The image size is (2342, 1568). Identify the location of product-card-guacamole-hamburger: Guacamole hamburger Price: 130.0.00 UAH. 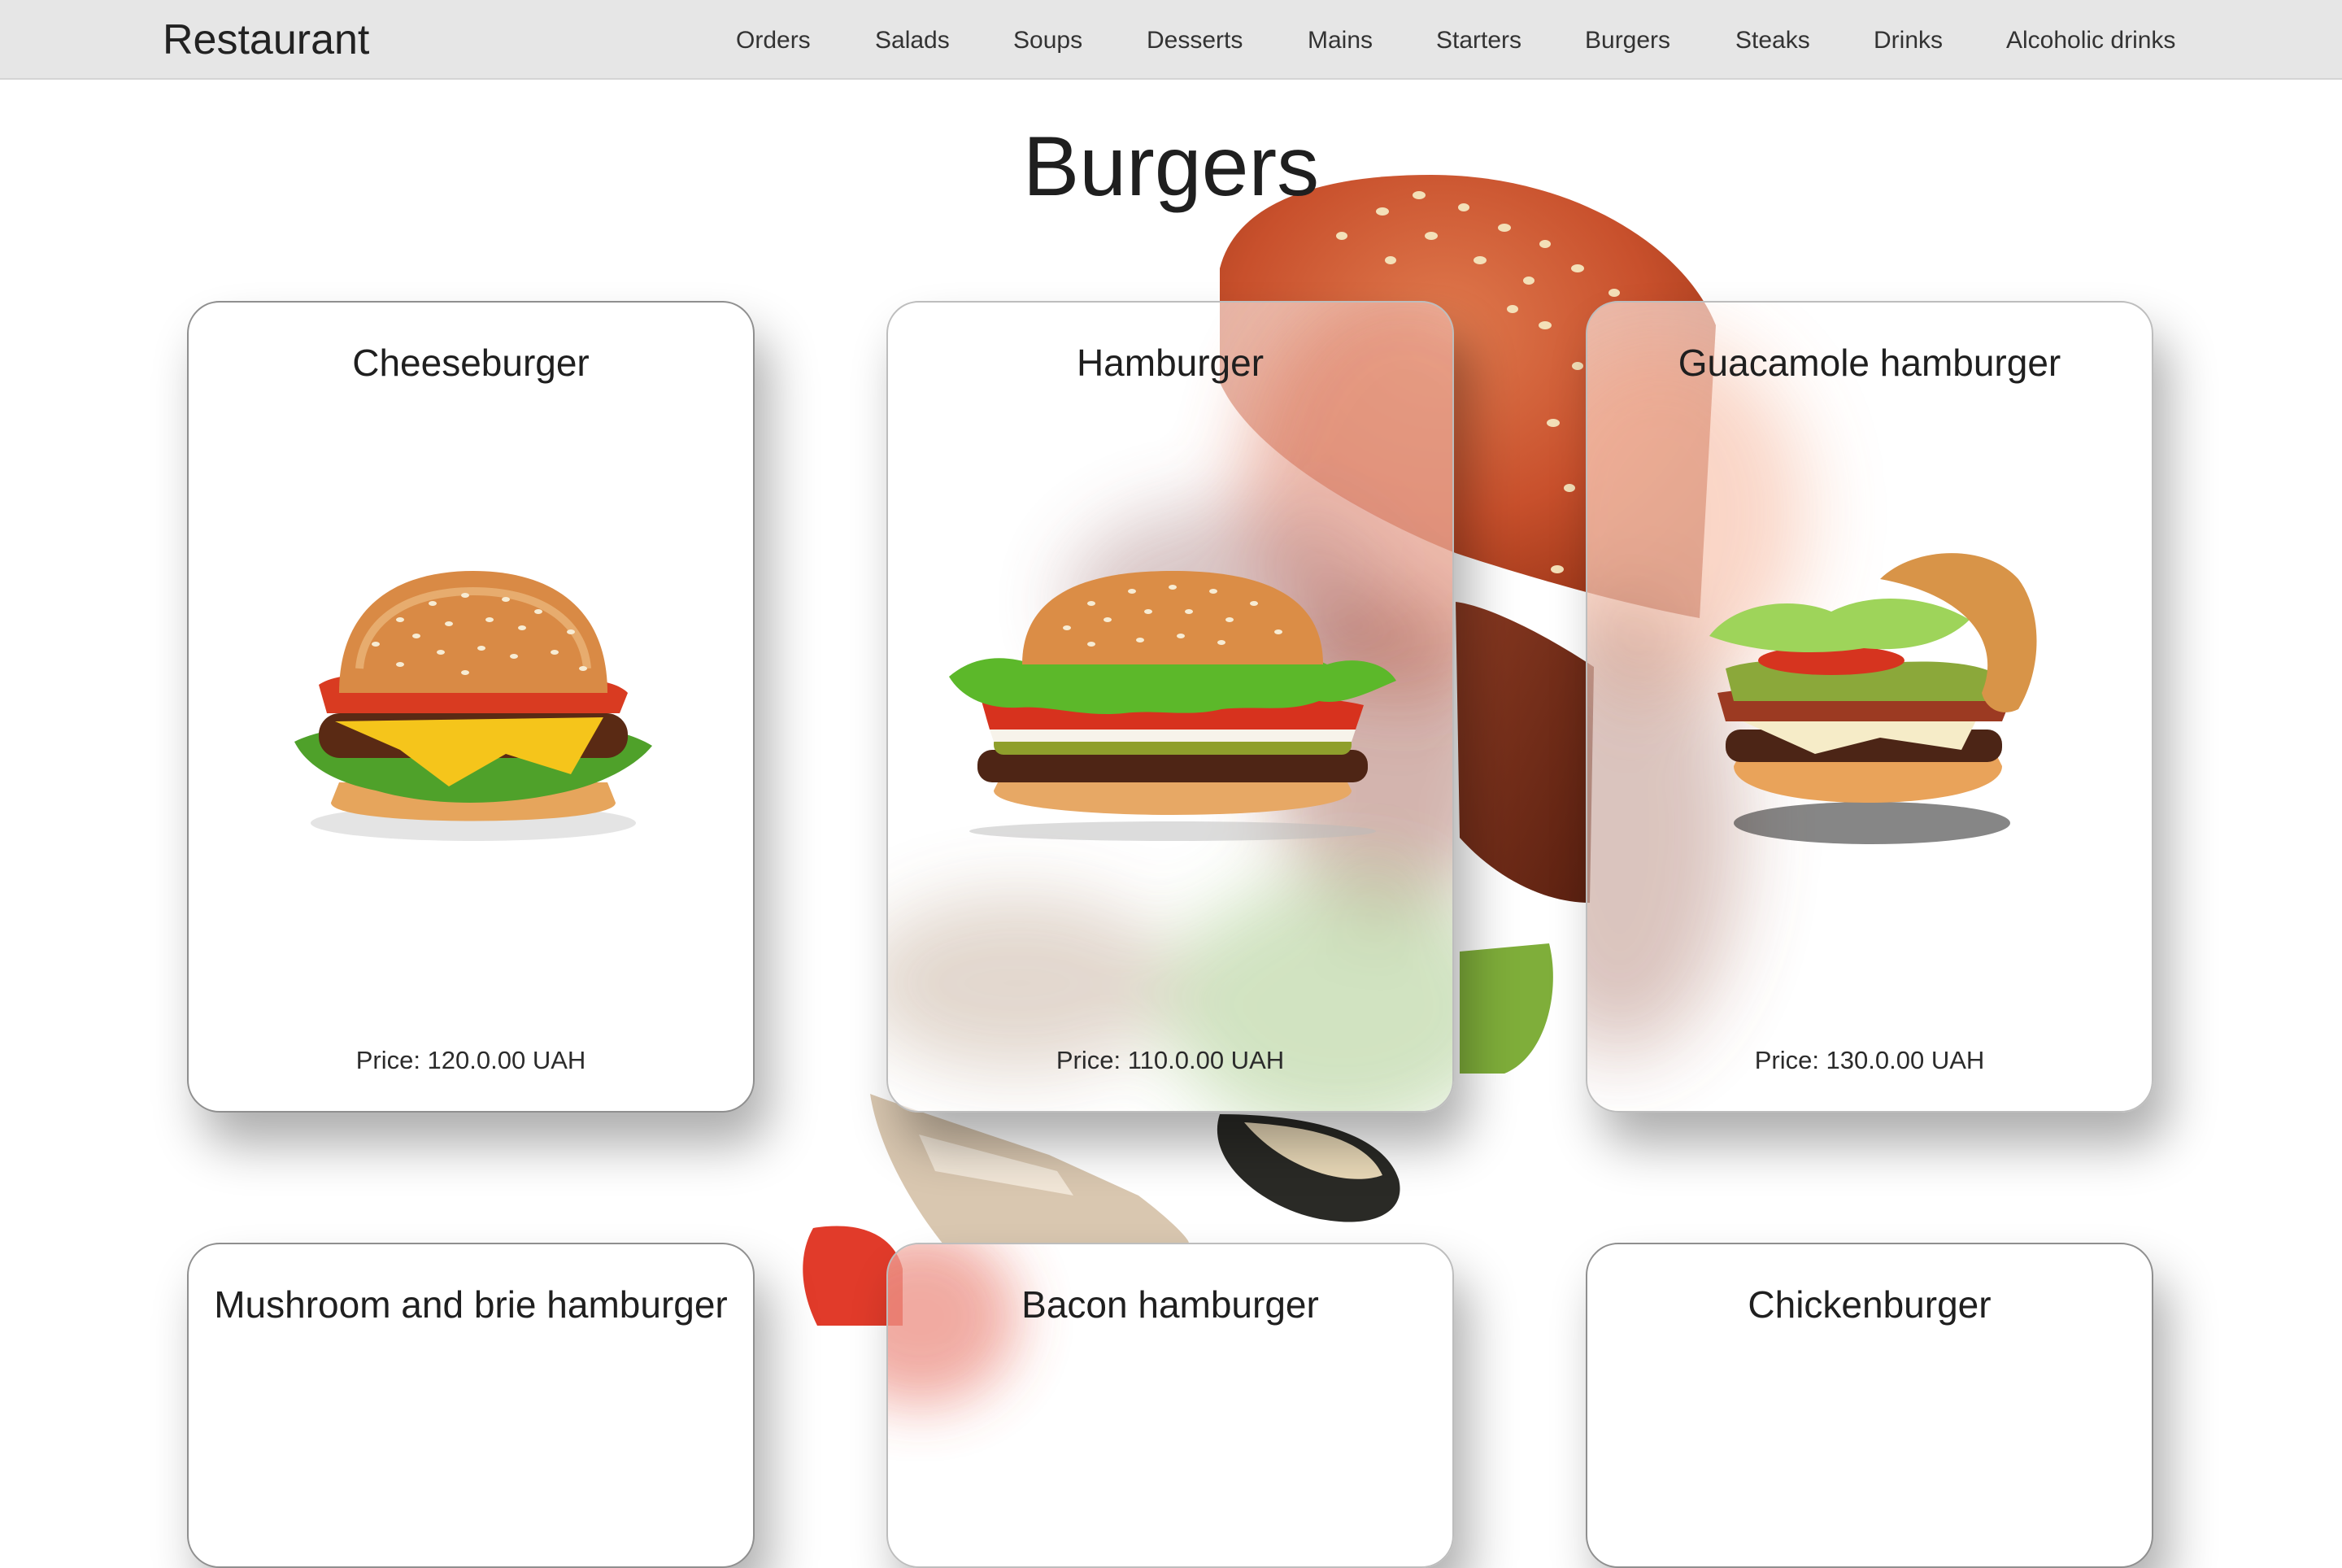
(1869, 707).